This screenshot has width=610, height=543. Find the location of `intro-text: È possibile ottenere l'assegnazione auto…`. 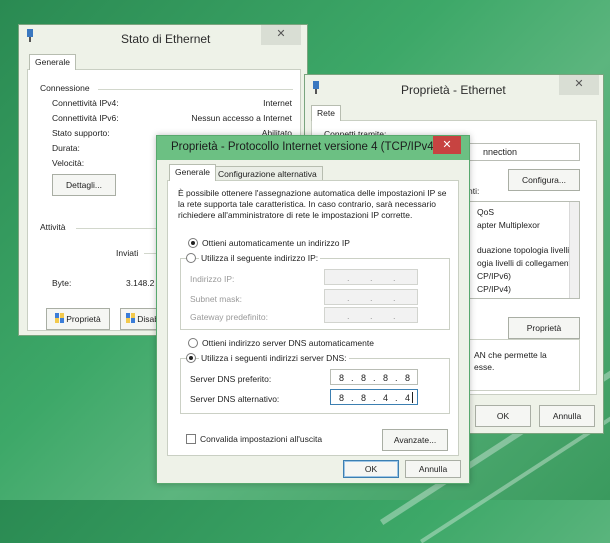

intro-text: È possibile ottenere l'assegnazione auto… is located at coordinates (312, 204).